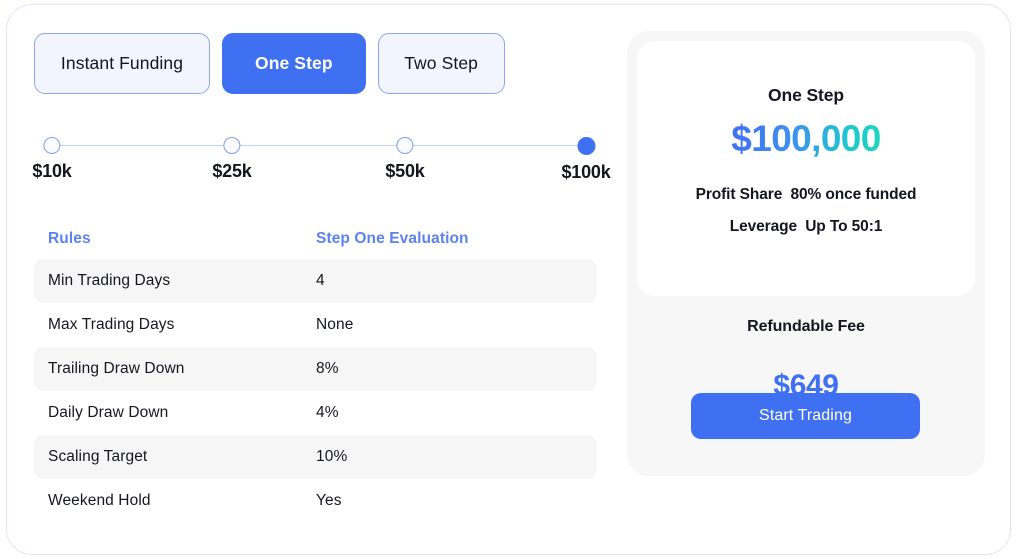  I want to click on slider-label-25k: $25k, so click(232, 171).